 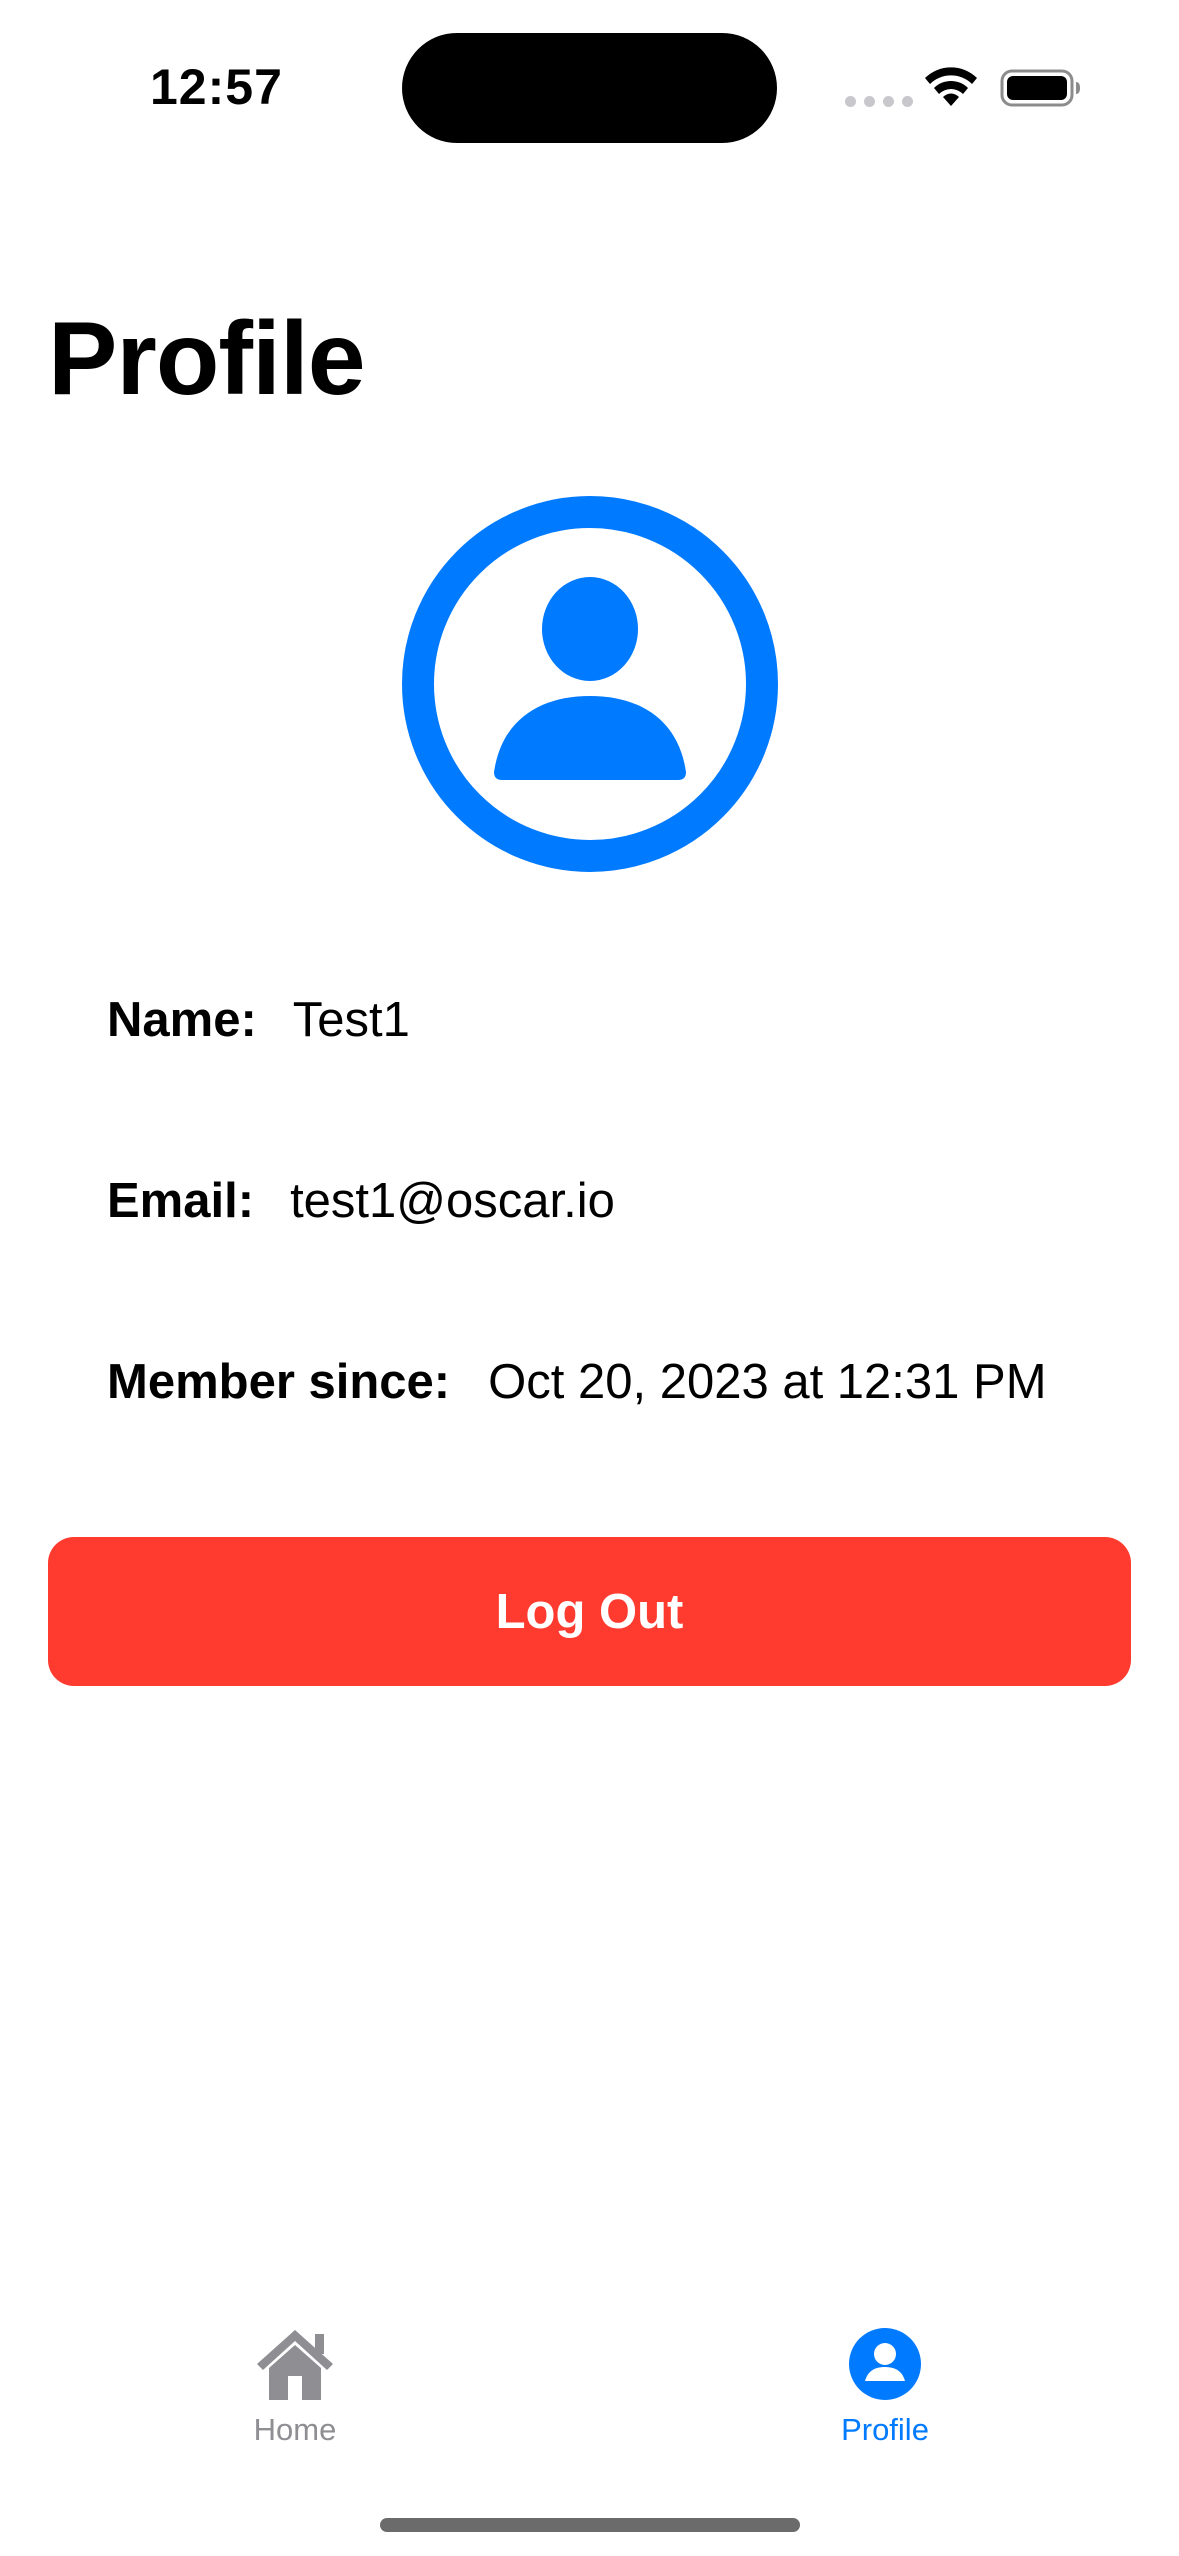 I want to click on tab-home: Home, so click(x=295, y=2396).